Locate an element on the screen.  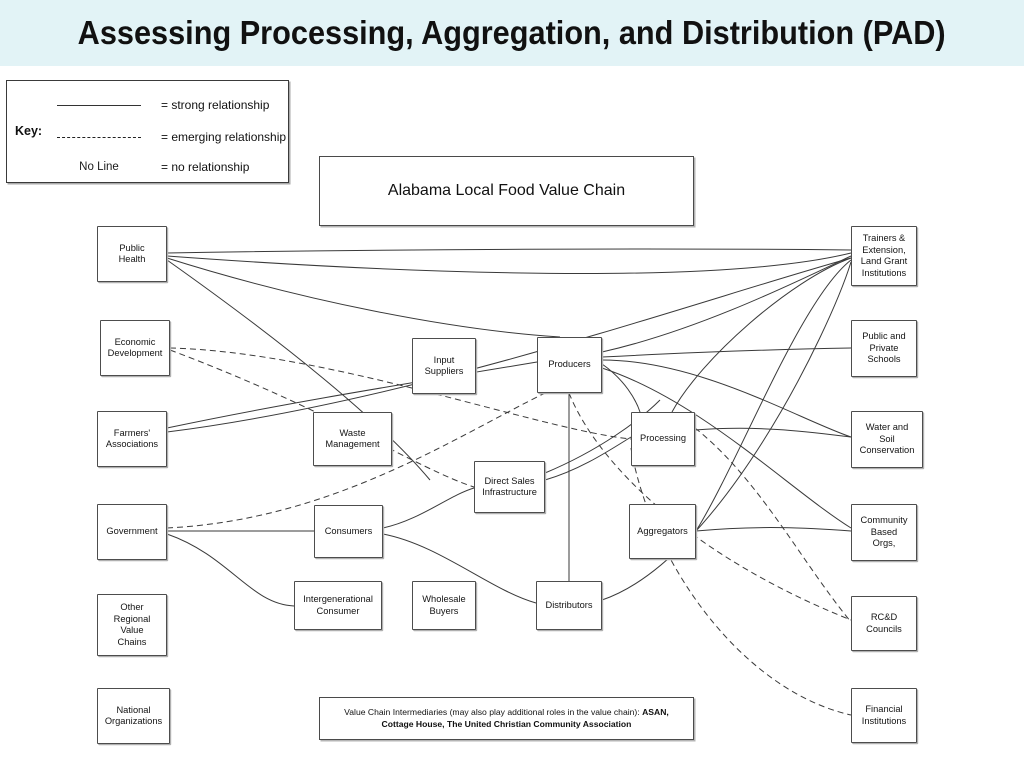
node-government: Government is located at coordinates (132, 532).